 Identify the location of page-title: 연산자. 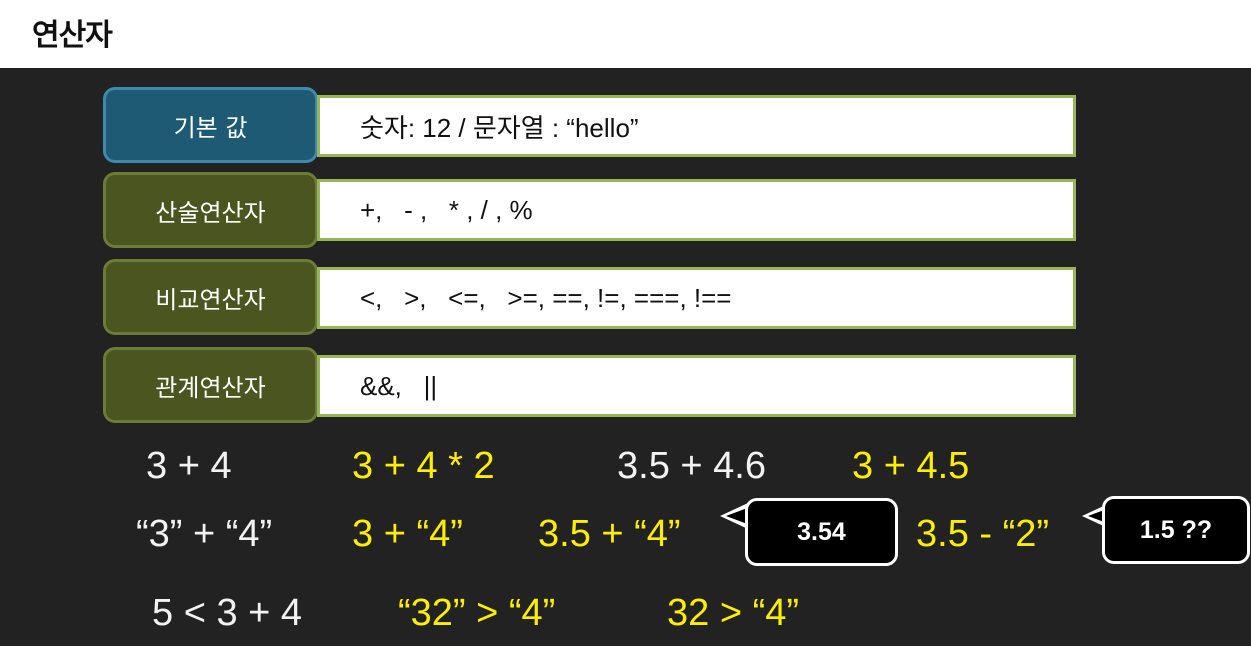
(72, 35).